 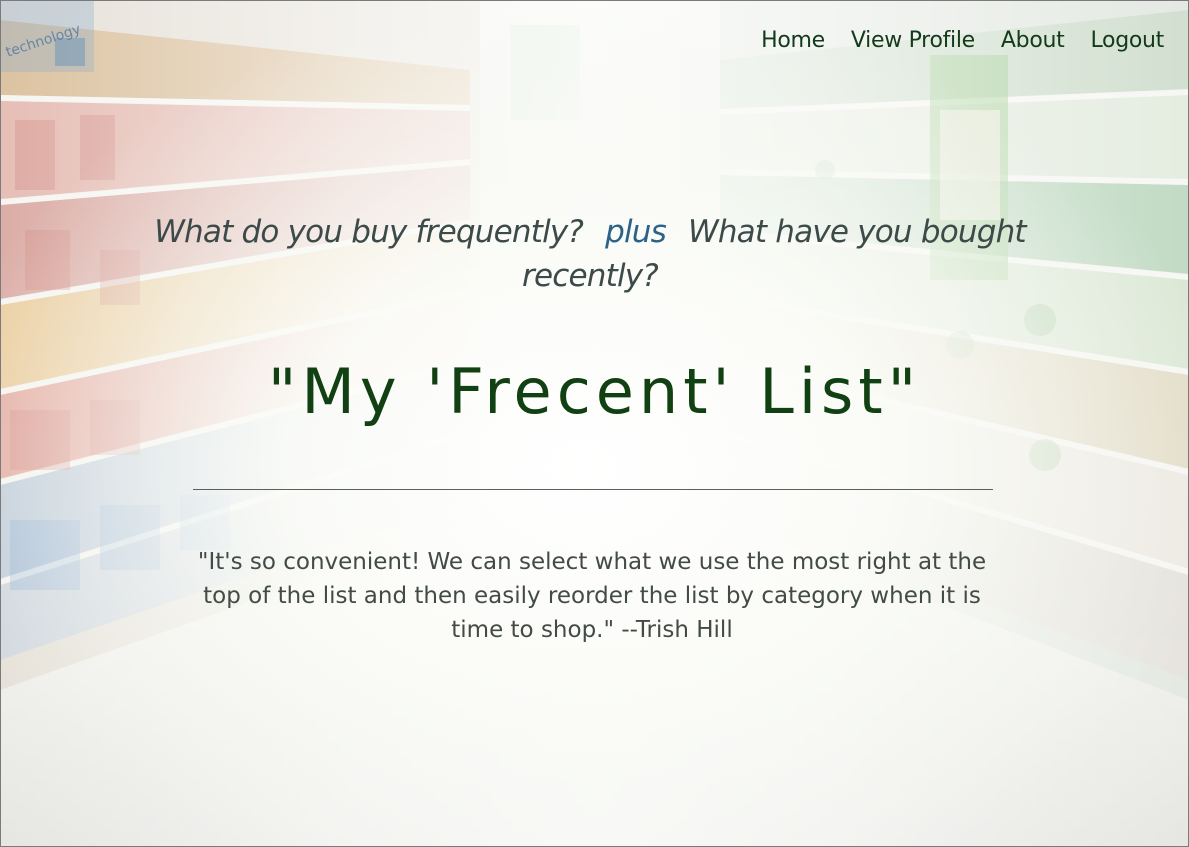 What do you see at coordinates (47, 36) in the screenshot?
I see `technology-badge-logo: technology` at bounding box center [47, 36].